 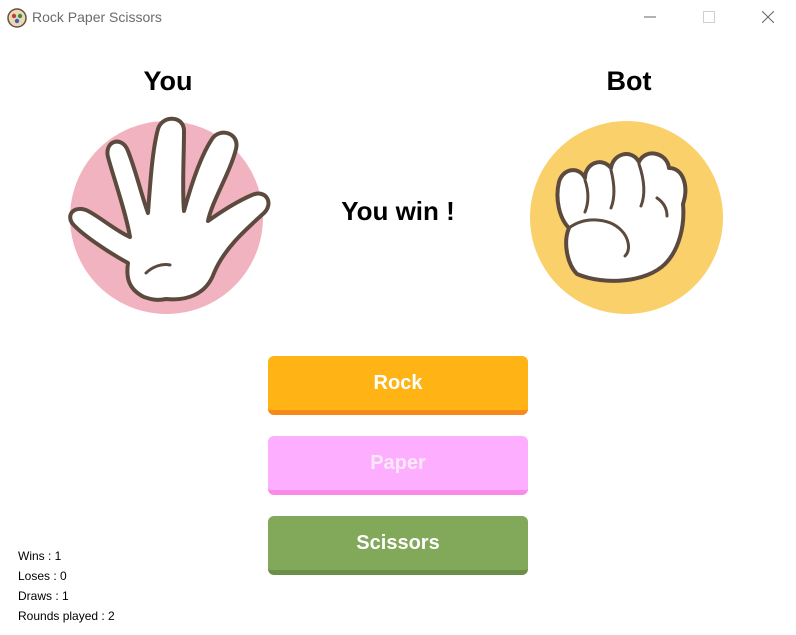 I want to click on rock-button: Rock, so click(x=398, y=385).